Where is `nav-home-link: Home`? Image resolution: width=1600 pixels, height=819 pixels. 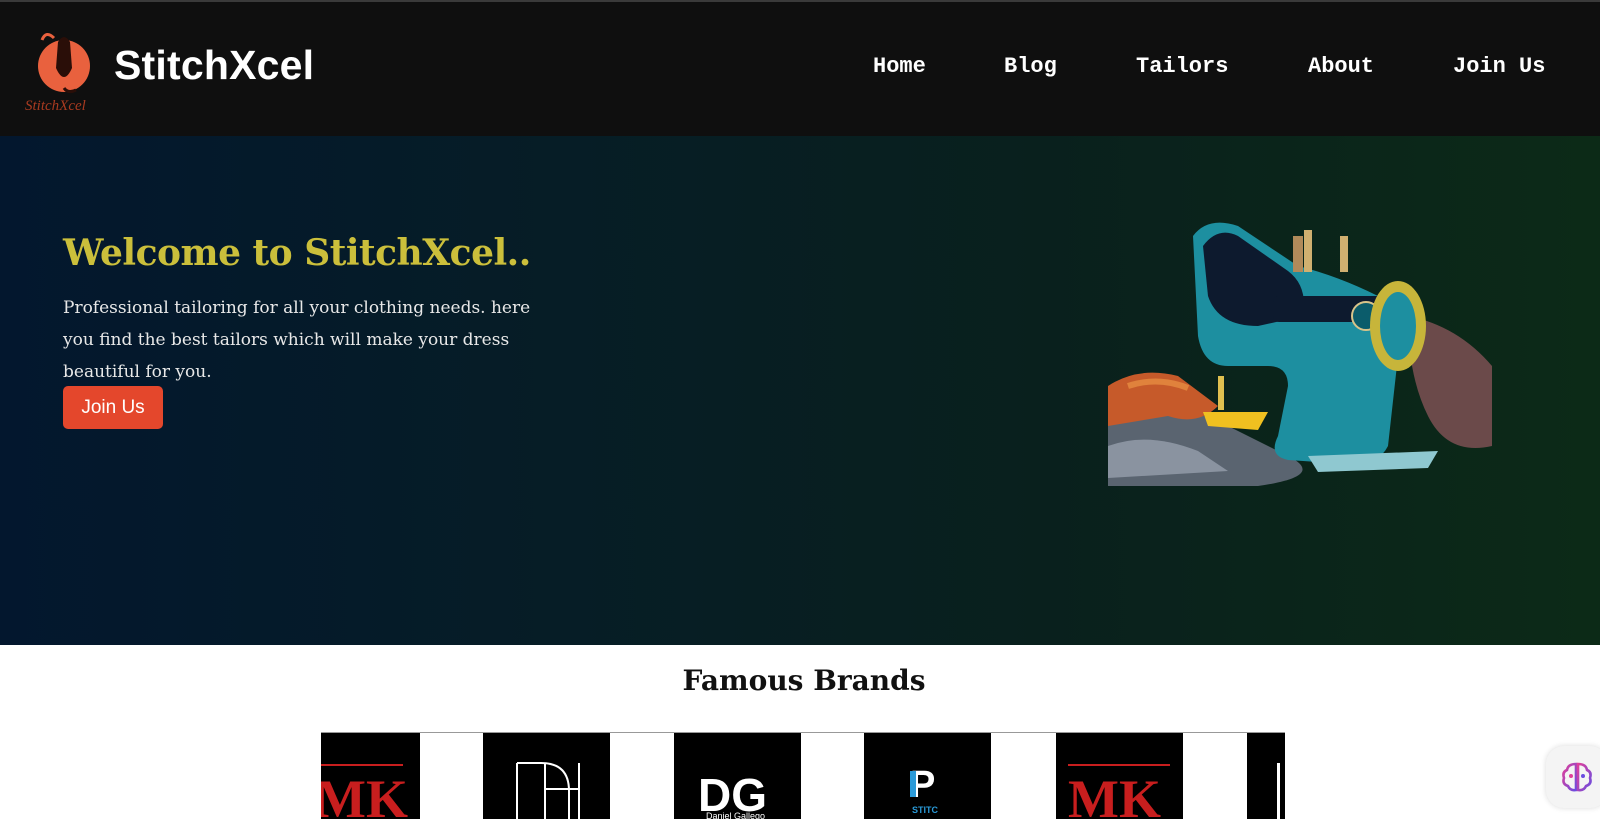 nav-home-link: Home is located at coordinates (899, 66).